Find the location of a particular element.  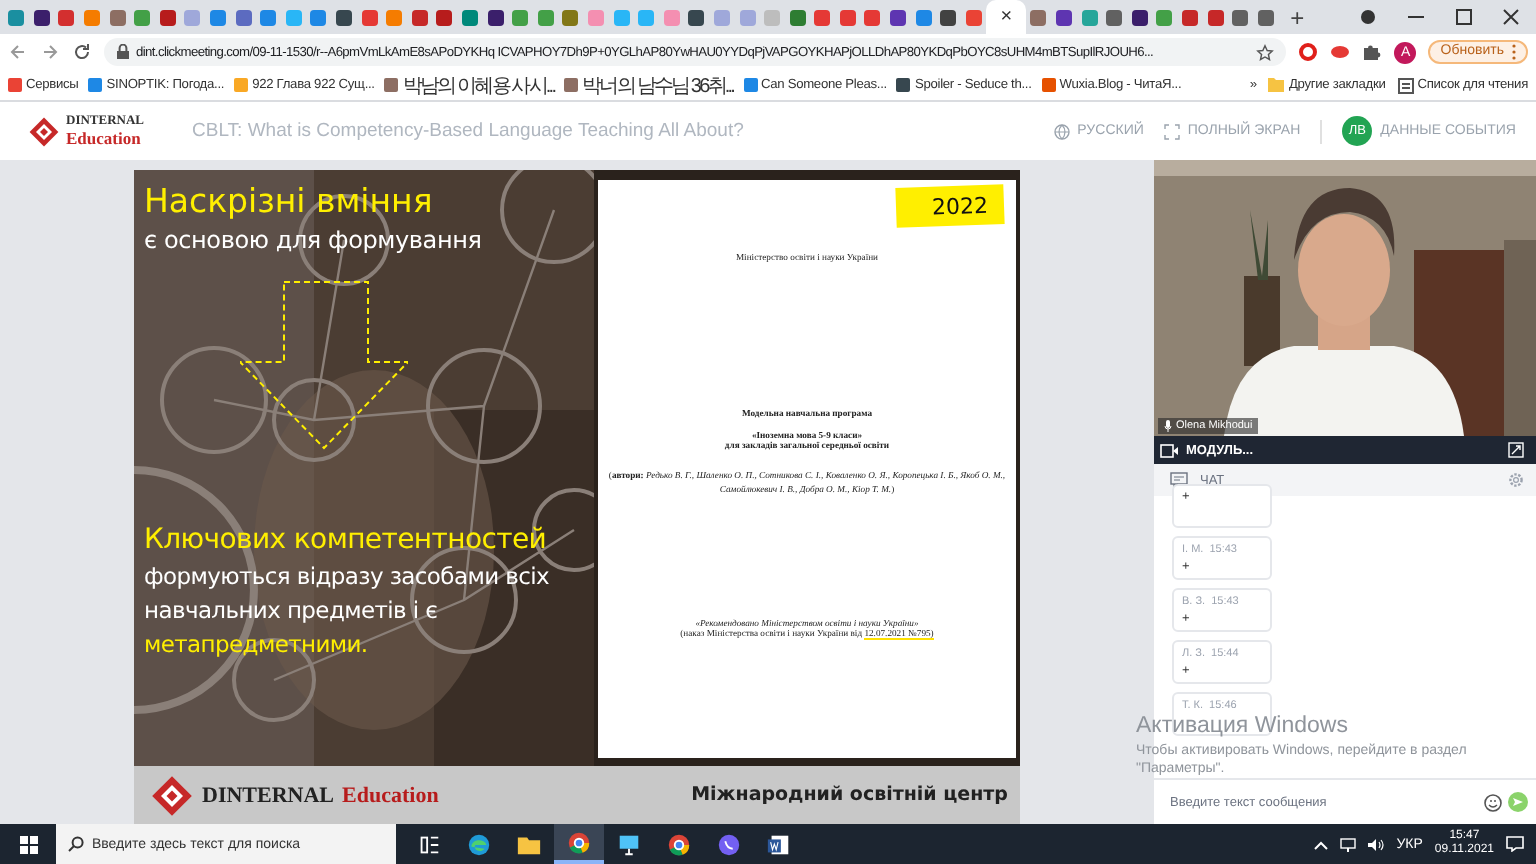

word-icon is located at coordinates (779, 844).